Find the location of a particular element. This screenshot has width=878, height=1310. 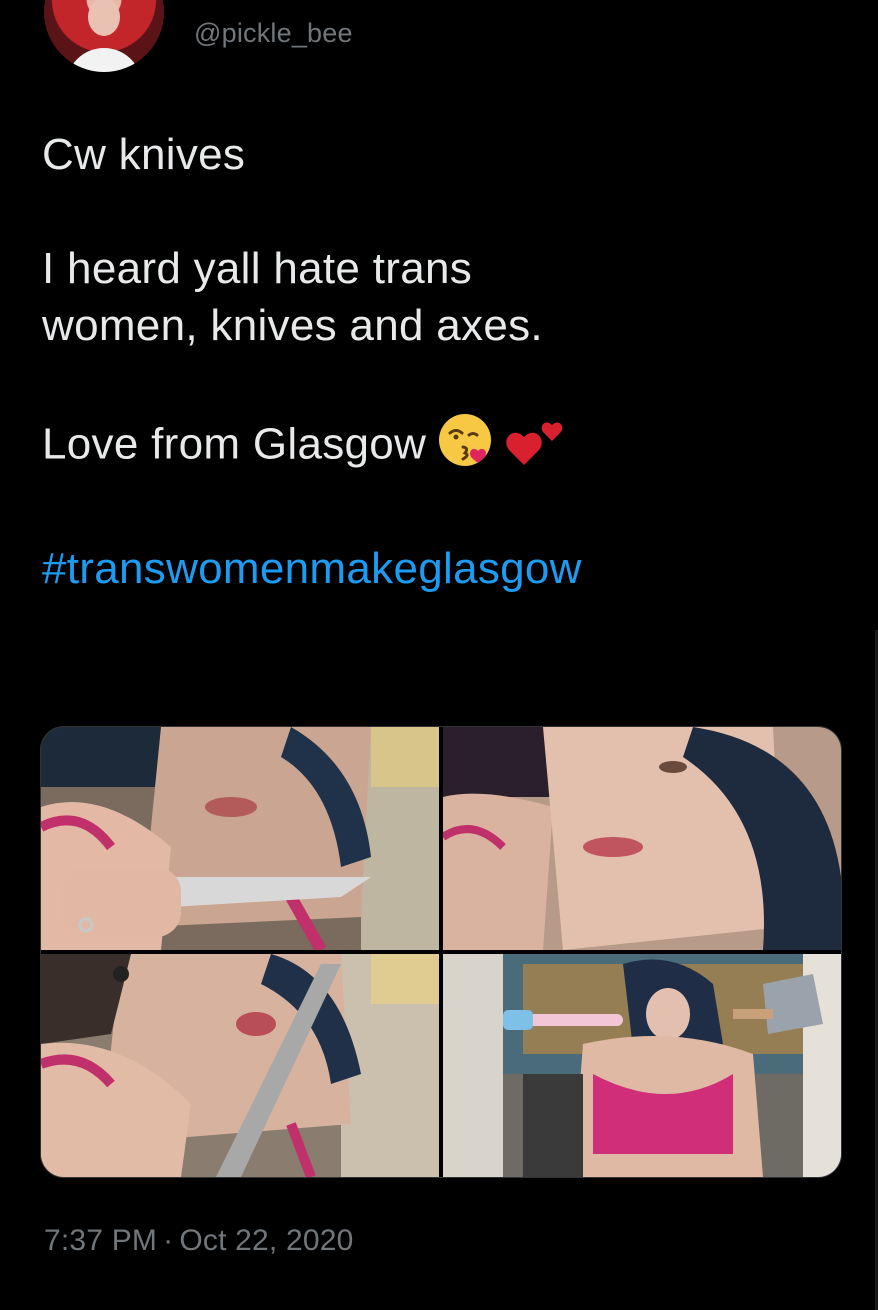

tweet-timestamp: 7:37 PM · Oct 22, 2020 is located at coordinates (199, 1241).